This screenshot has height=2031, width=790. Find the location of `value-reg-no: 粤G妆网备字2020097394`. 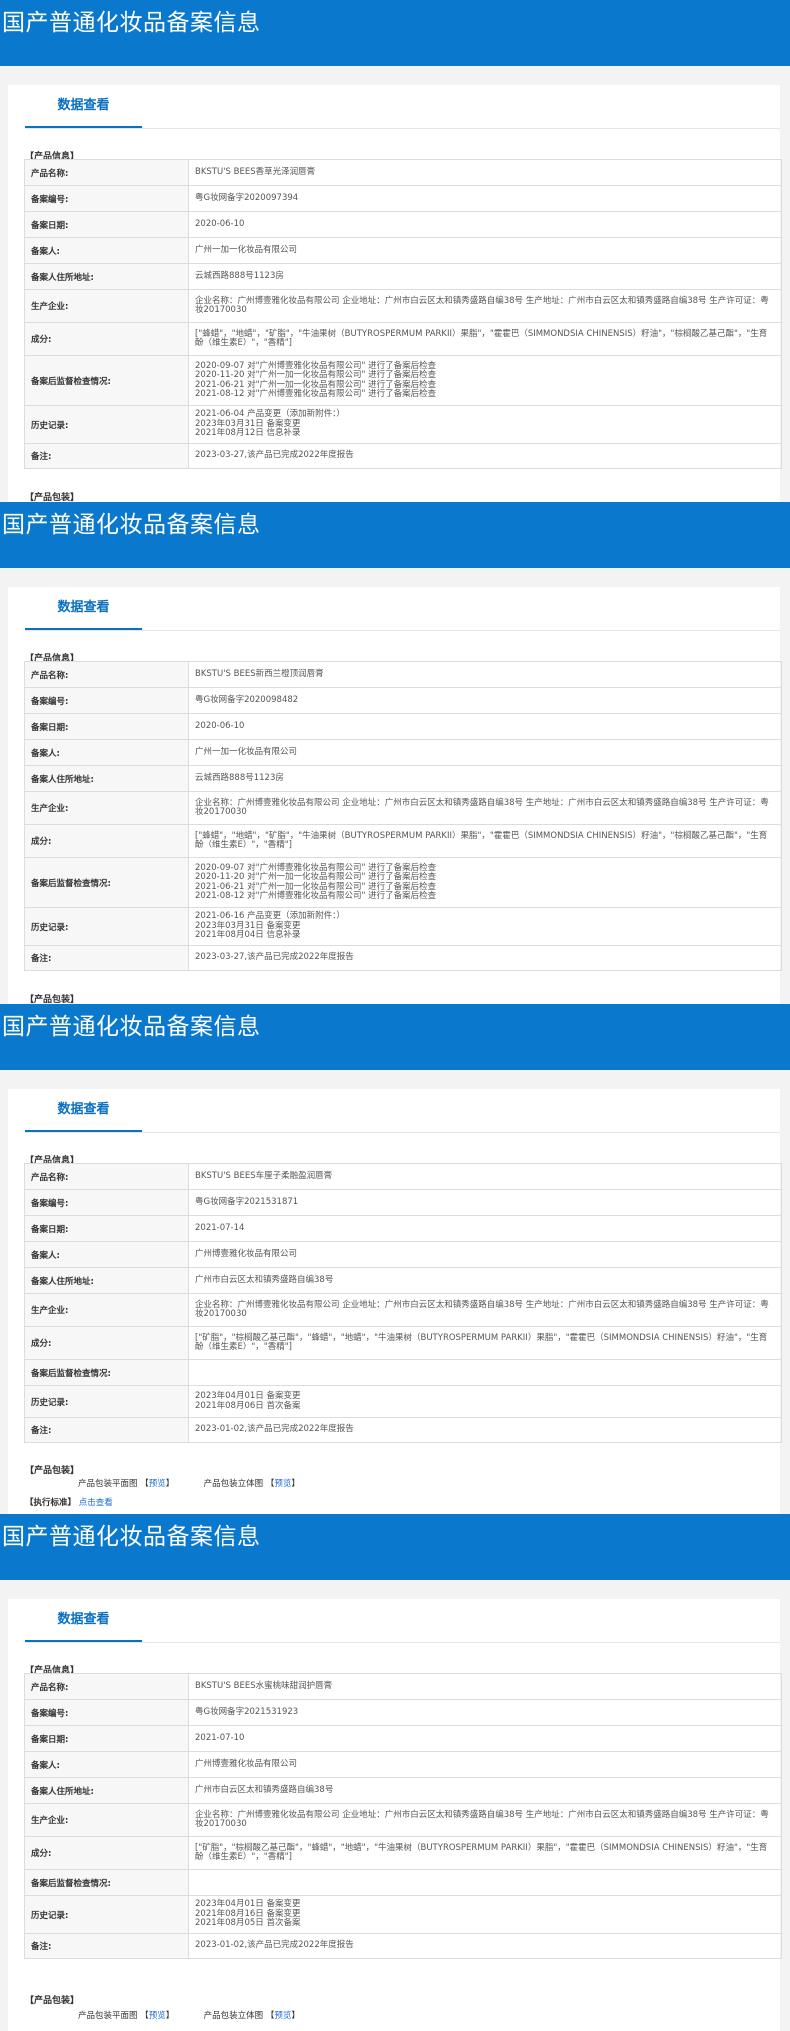

value-reg-no: 粤G妆网备字2020097394 is located at coordinates (485, 198).